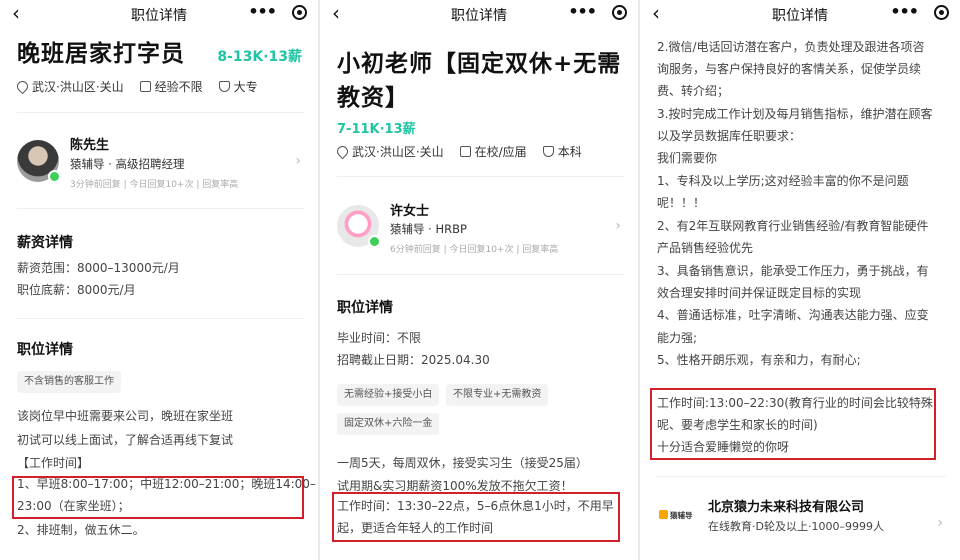 The image size is (960, 560). Describe the element at coordinates (791, 47) in the screenshot. I see `description-line: 2.微信/电话回访潜在客户，负责处理及跟进各项咨` at that location.